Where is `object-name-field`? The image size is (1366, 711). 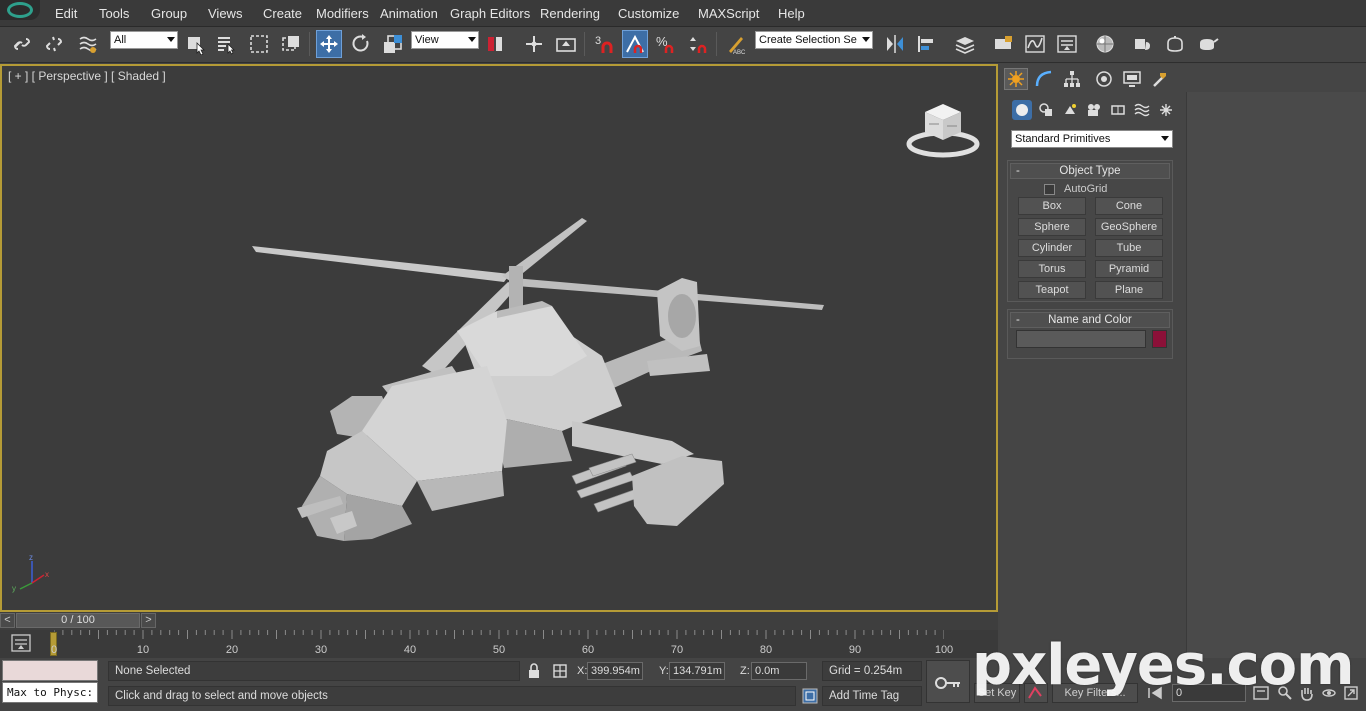 object-name-field is located at coordinates (1081, 339).